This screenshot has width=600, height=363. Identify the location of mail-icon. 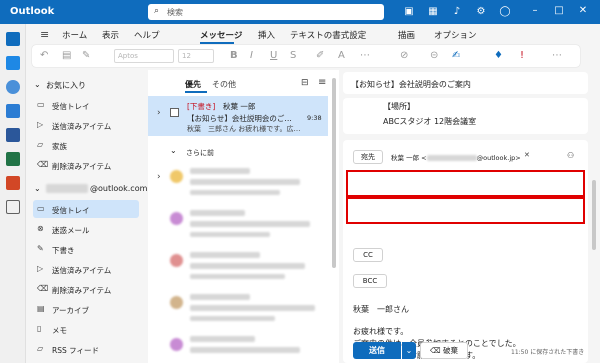
(13, 39).